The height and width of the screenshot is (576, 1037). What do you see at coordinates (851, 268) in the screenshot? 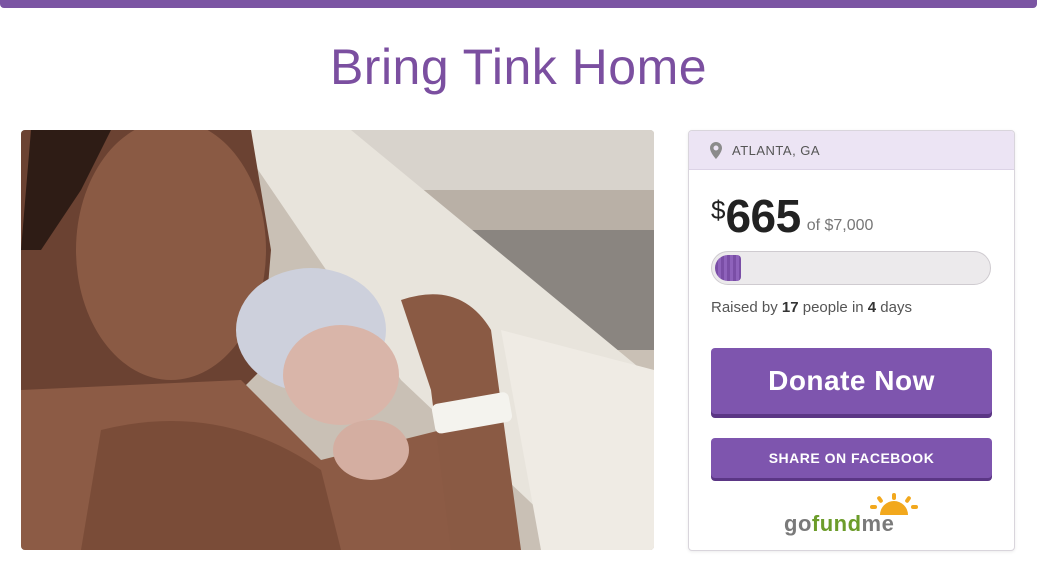
I see `progress-bar` at bounding box center [851, 268].